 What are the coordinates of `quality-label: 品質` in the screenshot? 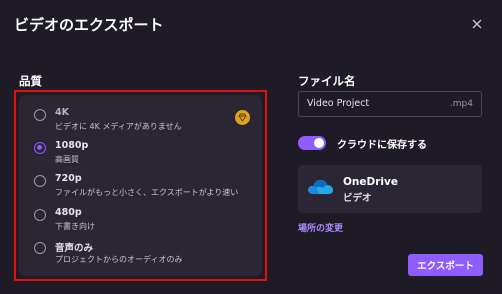 It's located at (30, 81).